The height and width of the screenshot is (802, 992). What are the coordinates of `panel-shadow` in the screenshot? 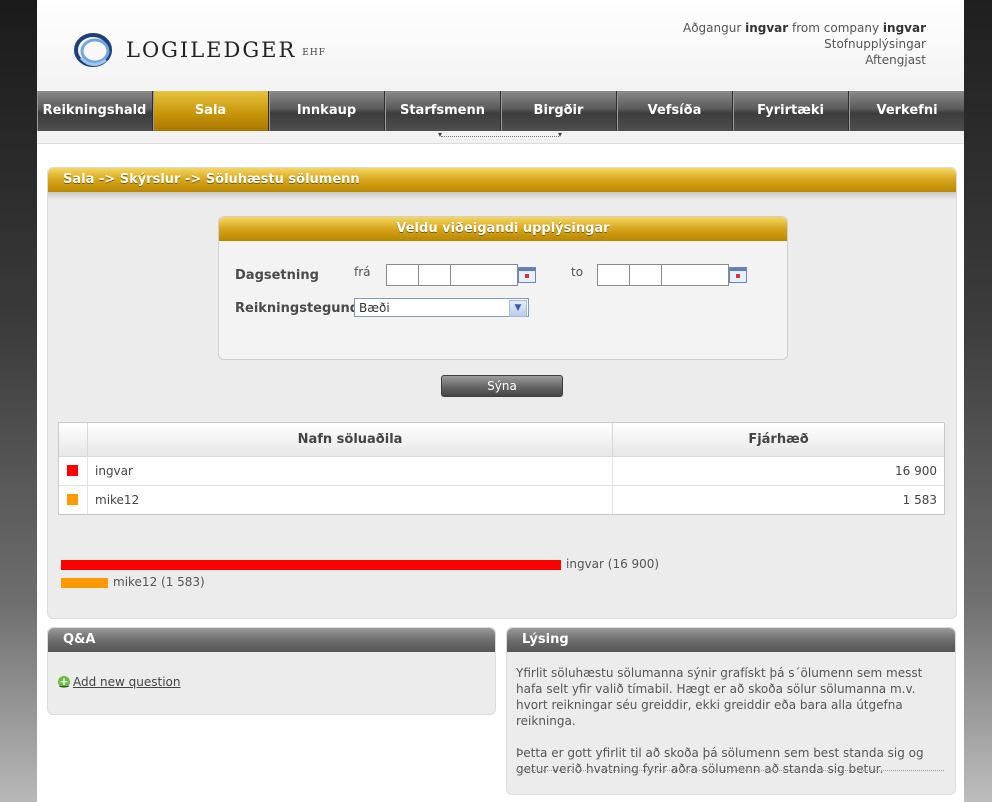 It's located at (502, 196).